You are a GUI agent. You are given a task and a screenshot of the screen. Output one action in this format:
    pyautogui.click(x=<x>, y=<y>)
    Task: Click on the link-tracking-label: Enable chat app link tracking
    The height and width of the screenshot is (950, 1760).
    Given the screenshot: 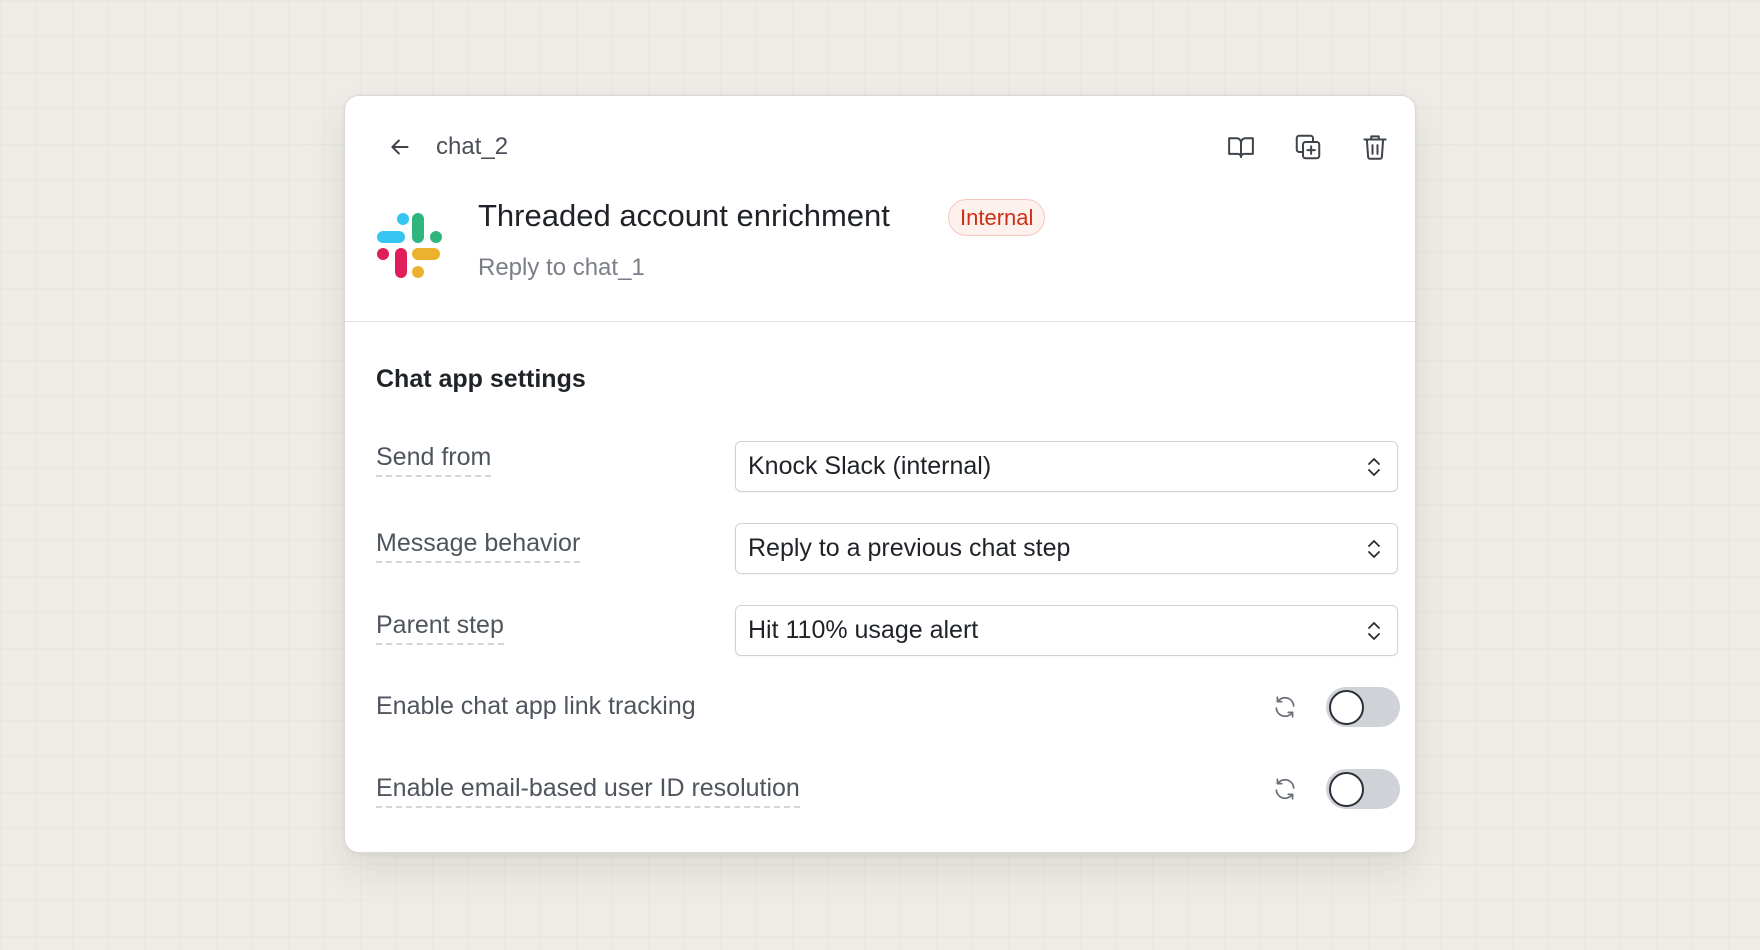 What is the action you would take?
    pyautogui.click(x=536, y=706)
    